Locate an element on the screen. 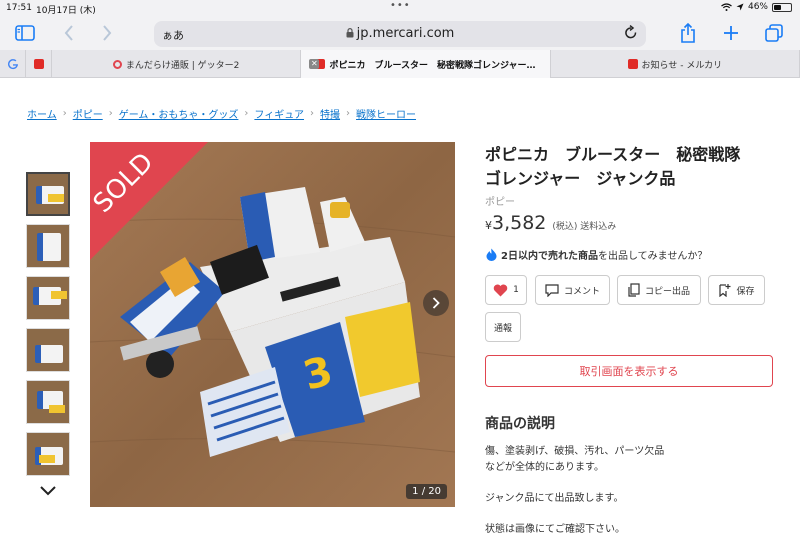 This screenshot has height=550, width=800. save-label: 保存 is located at coordinates (745, 291).